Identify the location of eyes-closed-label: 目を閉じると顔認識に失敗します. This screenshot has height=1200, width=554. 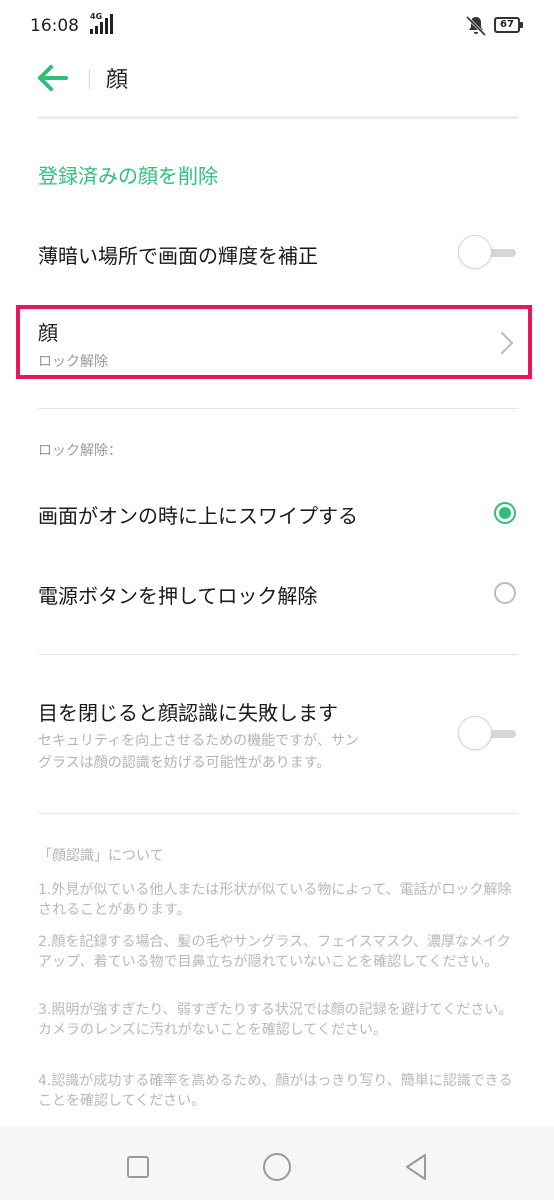
(188, 713).